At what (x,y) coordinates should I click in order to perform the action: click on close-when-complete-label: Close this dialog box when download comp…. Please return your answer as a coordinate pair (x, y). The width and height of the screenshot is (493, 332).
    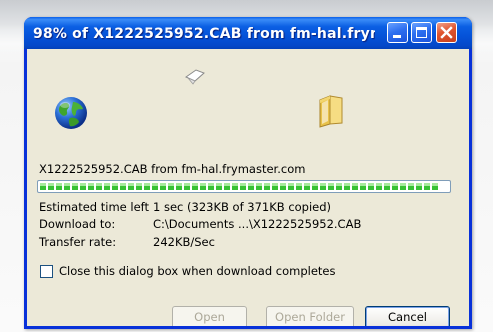
    Looking at the image, I should click on (197, 271).